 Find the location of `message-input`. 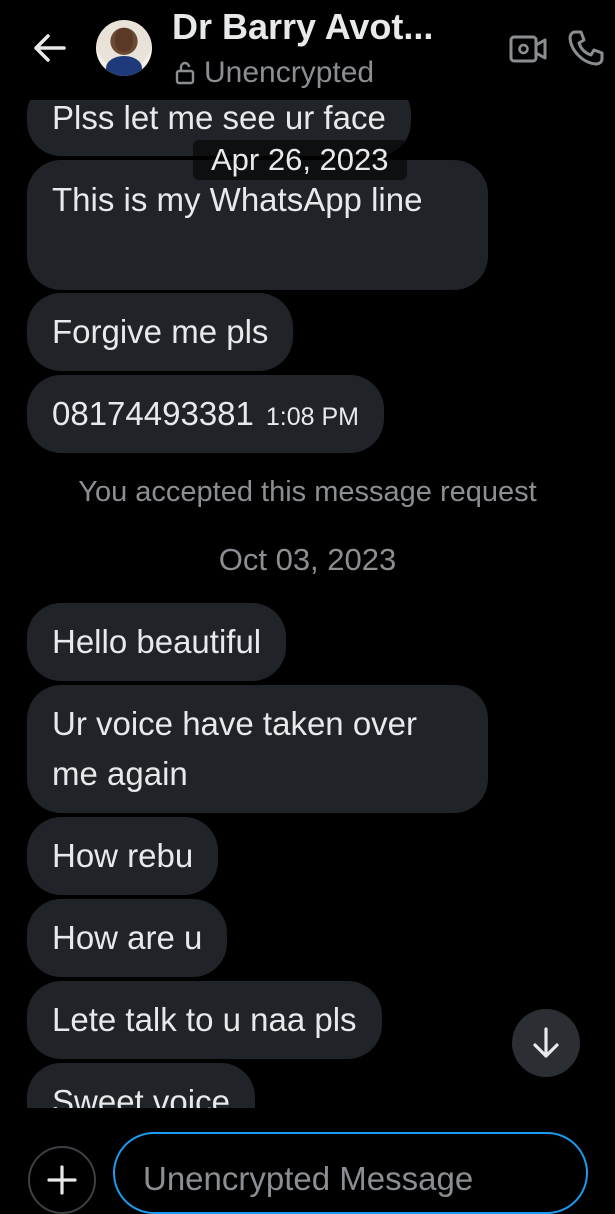

message-input is located at coordinates (350, 1173).